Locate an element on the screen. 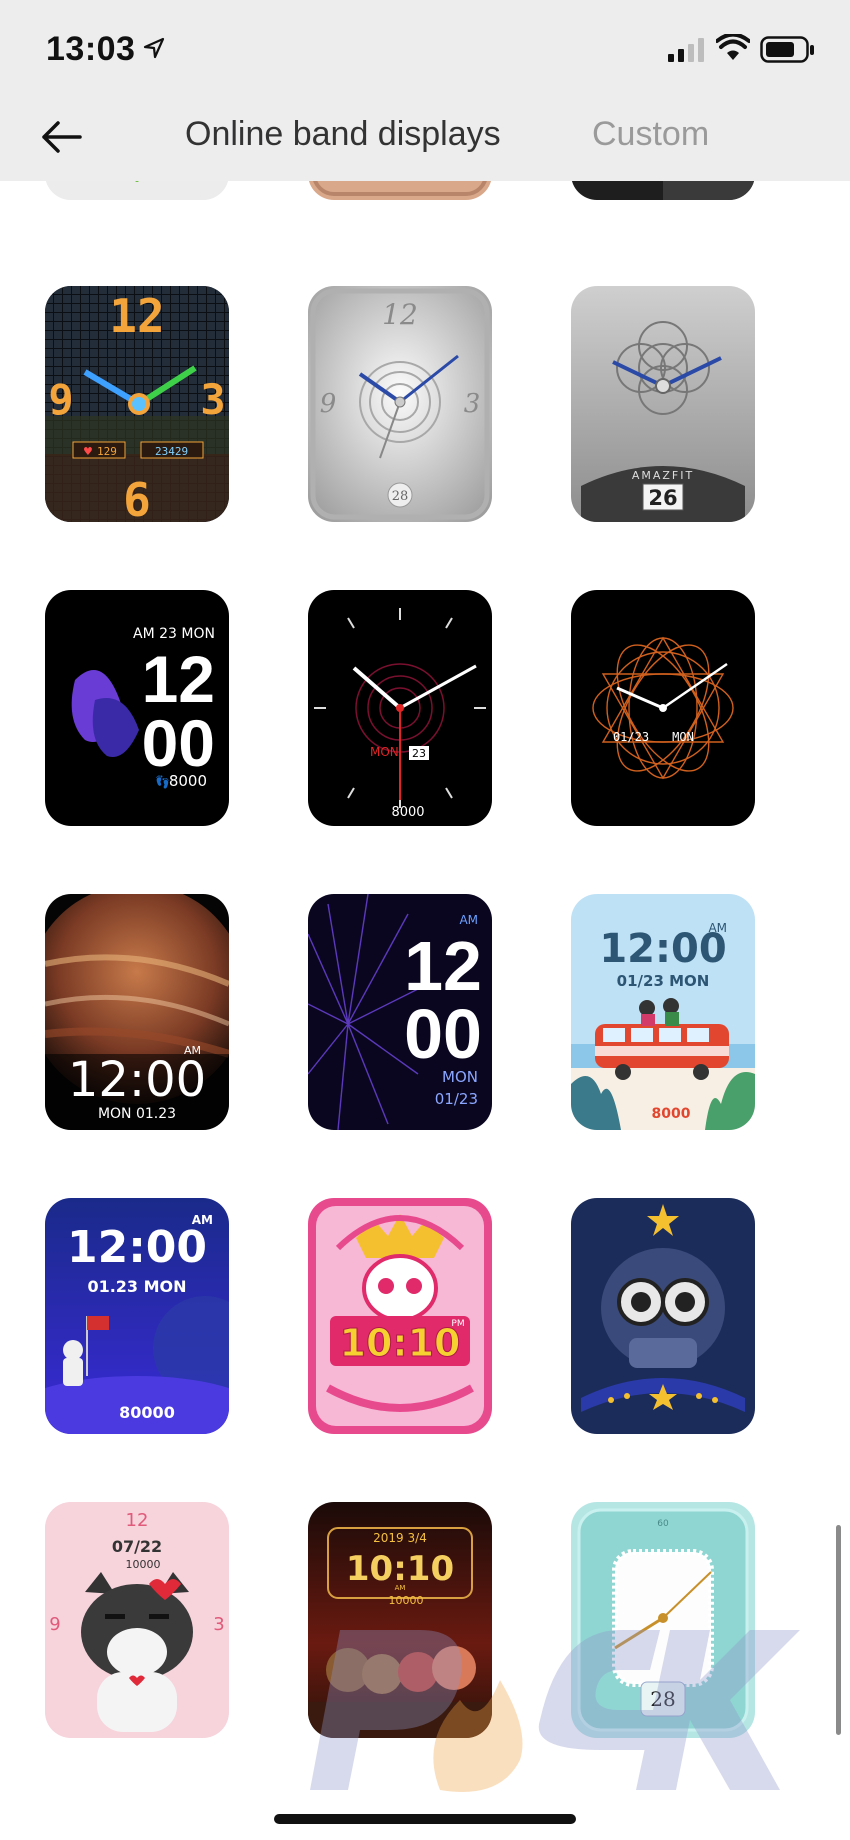  watch-face-astronaut: AM 12:00 01.23 MON 80000 is located at coordinates (137, 1316).